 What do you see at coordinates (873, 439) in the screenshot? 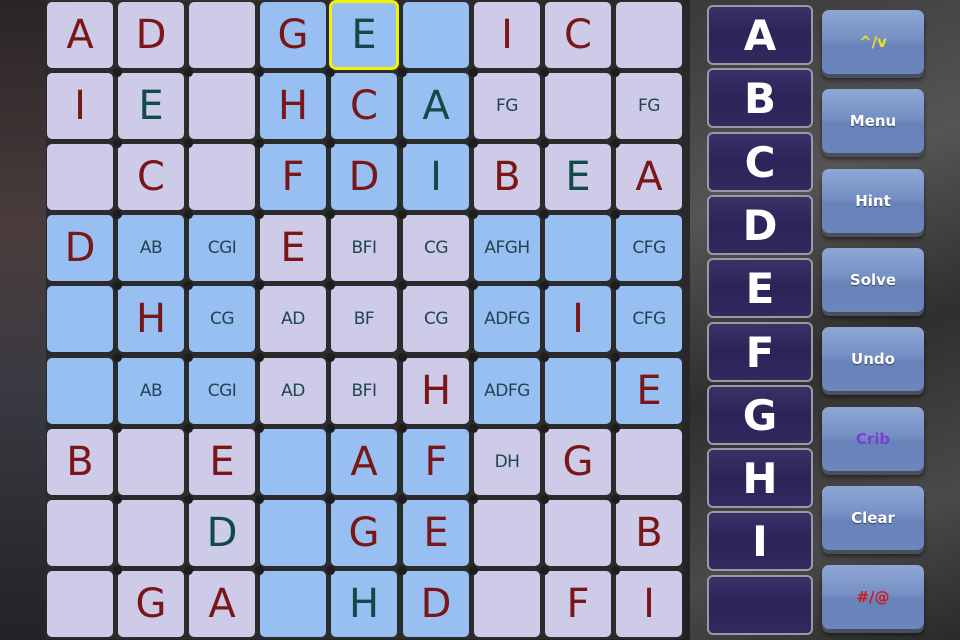
I see `crib-button: Crib` at bounding box center [873, 439].